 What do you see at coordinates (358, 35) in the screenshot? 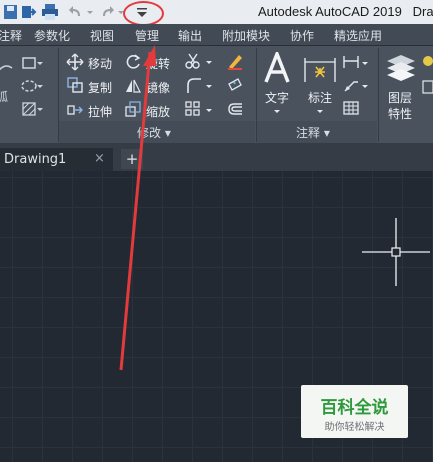
I see `tab-featured-apps: 精选应用` at bounding box center [358, 35].